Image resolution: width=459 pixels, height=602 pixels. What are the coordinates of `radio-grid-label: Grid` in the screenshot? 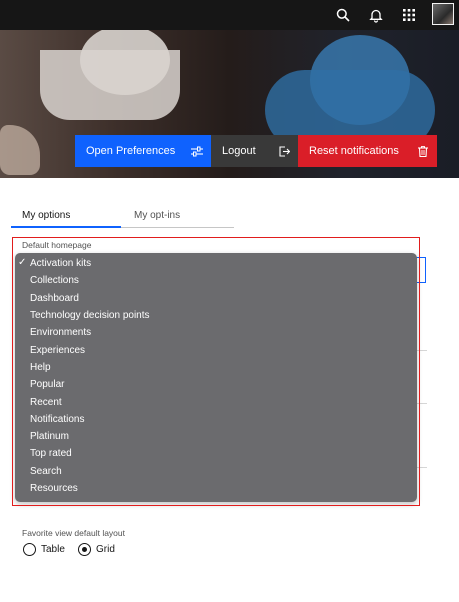 It's located at (105, 549).